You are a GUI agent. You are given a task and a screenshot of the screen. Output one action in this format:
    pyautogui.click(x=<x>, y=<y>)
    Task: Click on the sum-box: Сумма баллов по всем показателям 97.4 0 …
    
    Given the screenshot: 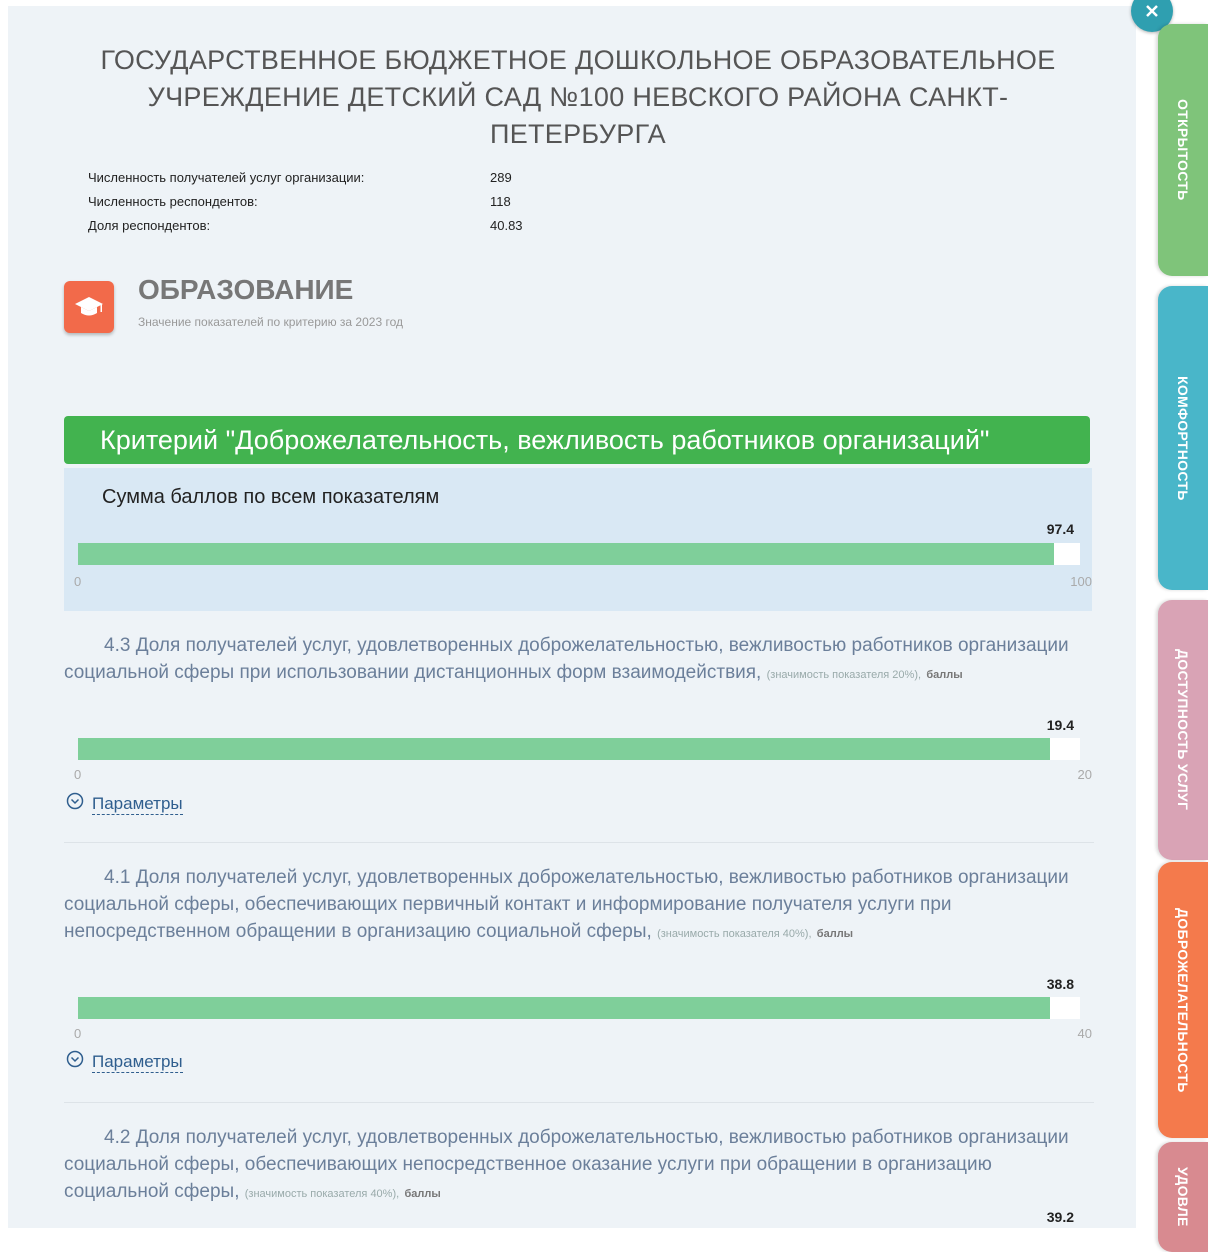 What is the action you would take?
    pyautogui.click(x=578, y=539)
    